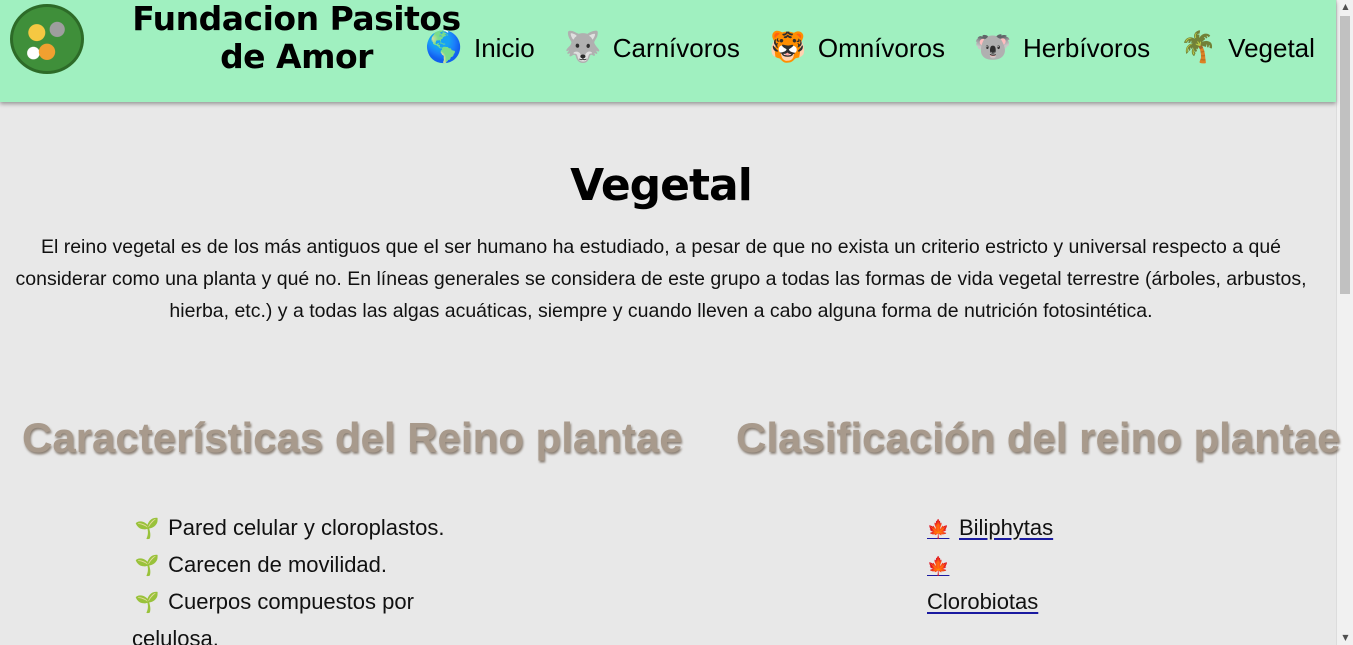 The height and width of the screenshot is (645, 1353). I want to click on list-item: 🍁 Biliphytas, so click(1017, 528).